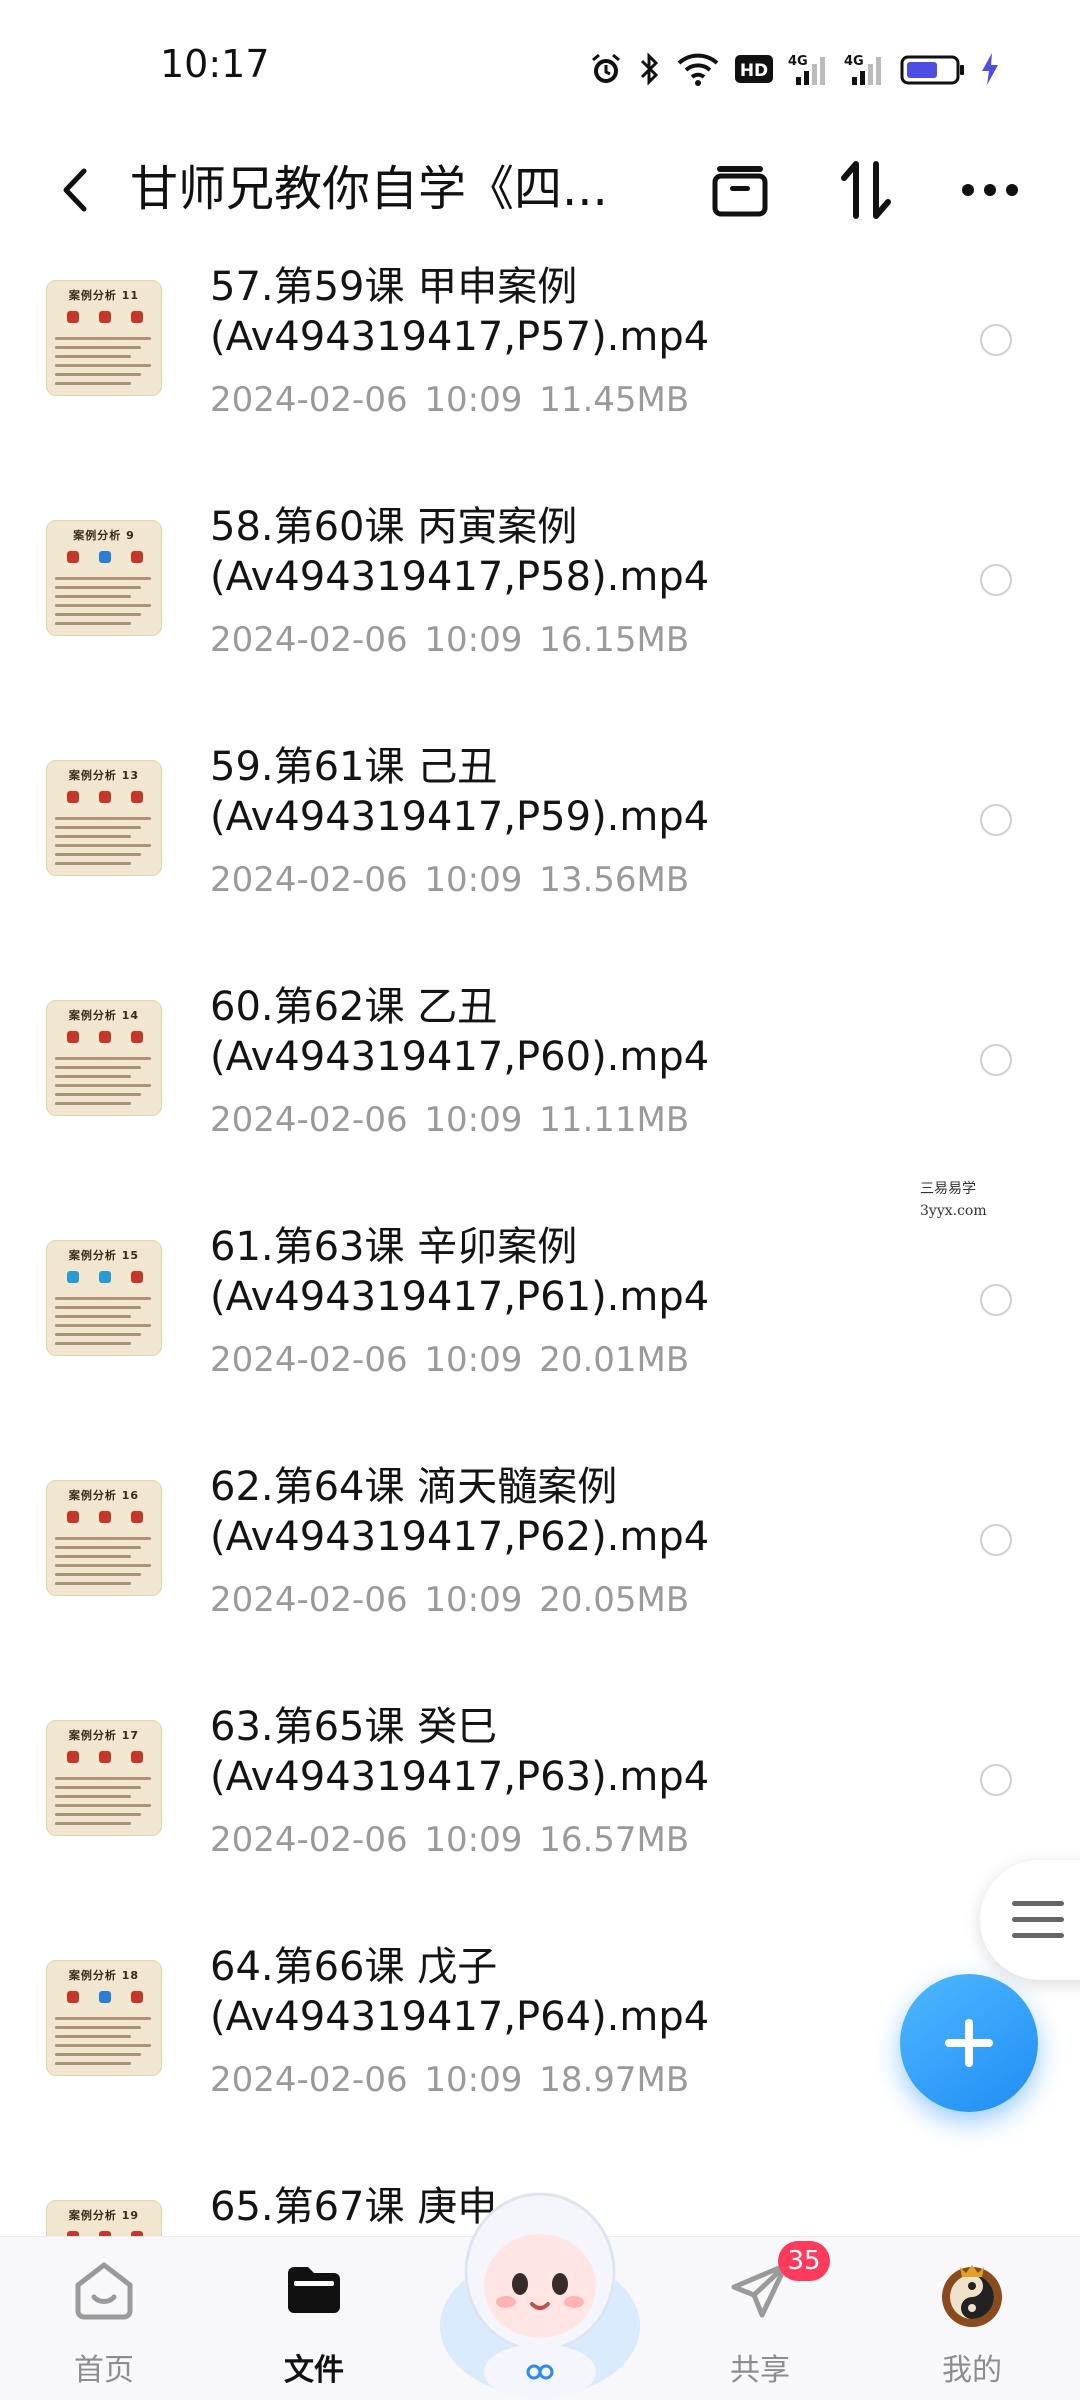  What do you see at coordinates (104, 2291) in the screenshot?
I see `home-icon` at bounding box center [104, 2291].